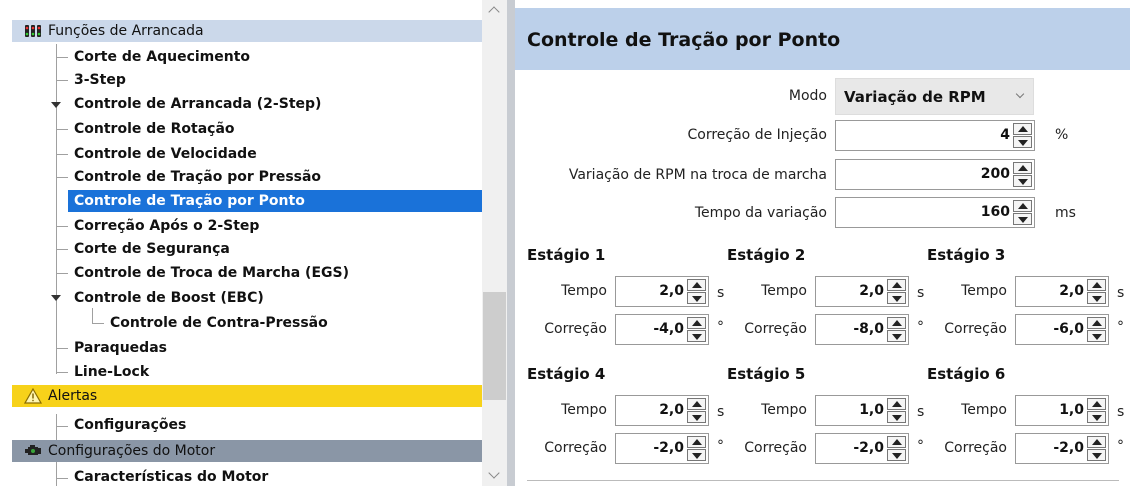 The image size is (1130, 486). What do you see at coordinates (1062, 135) in the screenshot?
I see `percent-unit: %` at bounding box center [1062, 135].